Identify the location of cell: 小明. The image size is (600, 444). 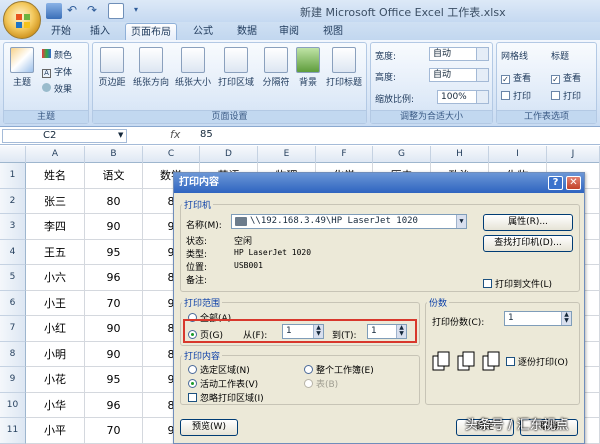
(55, 354).